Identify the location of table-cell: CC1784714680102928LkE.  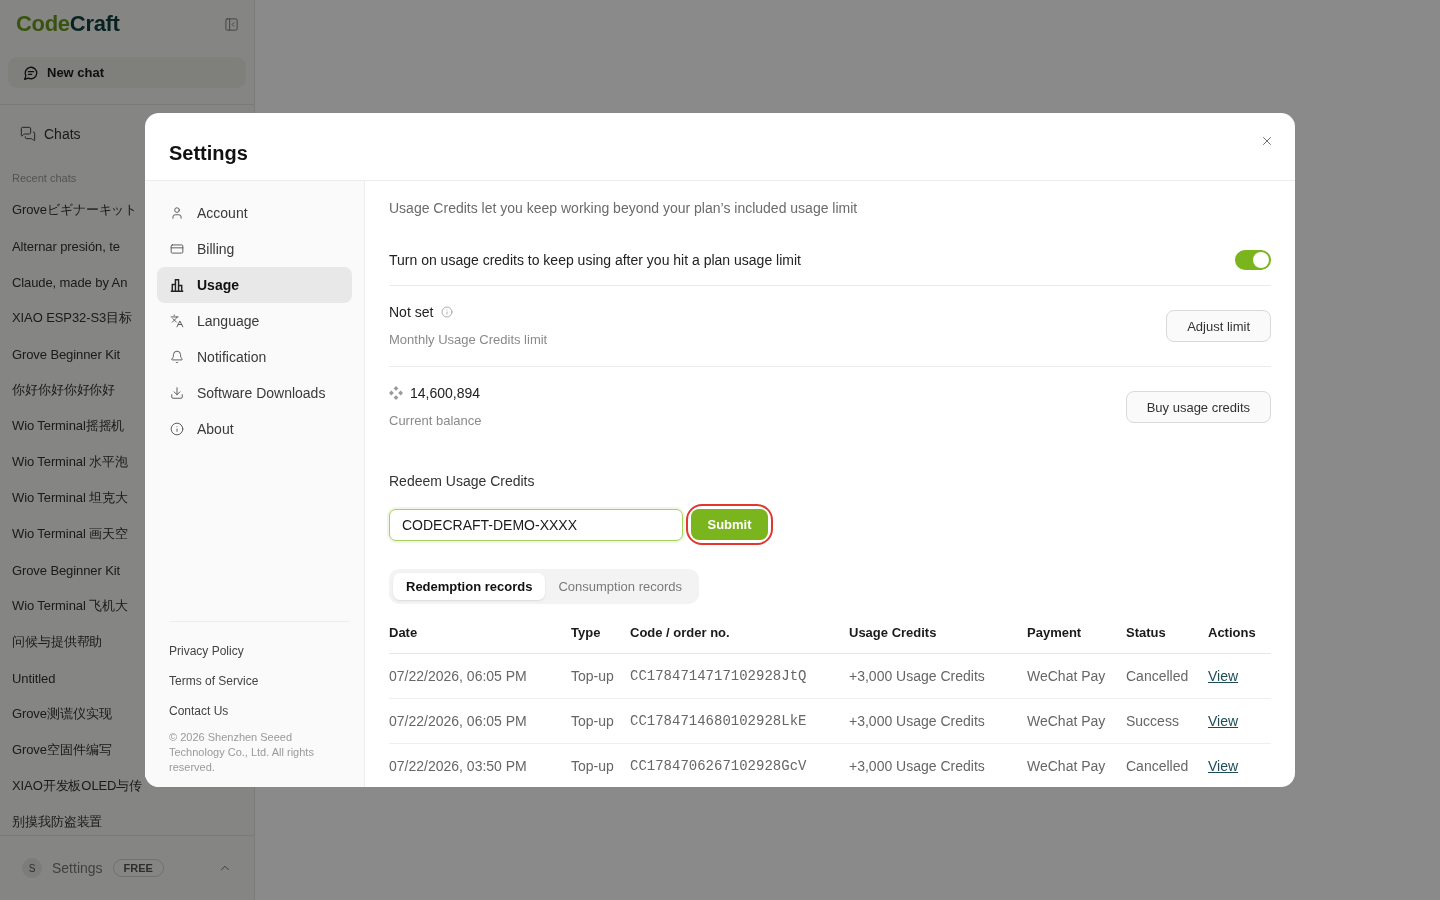
(739, 720).